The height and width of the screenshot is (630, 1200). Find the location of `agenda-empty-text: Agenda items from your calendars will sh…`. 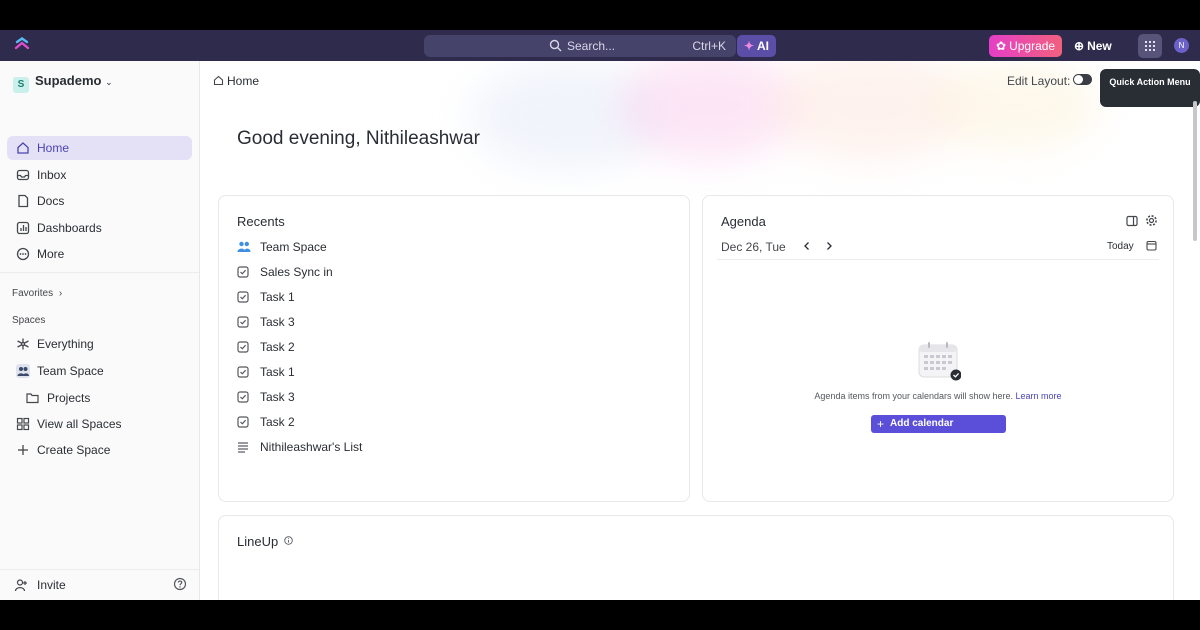

agenda-empty-text: Agenda items from your calendars will sh… is located at coordinates (914, 396).